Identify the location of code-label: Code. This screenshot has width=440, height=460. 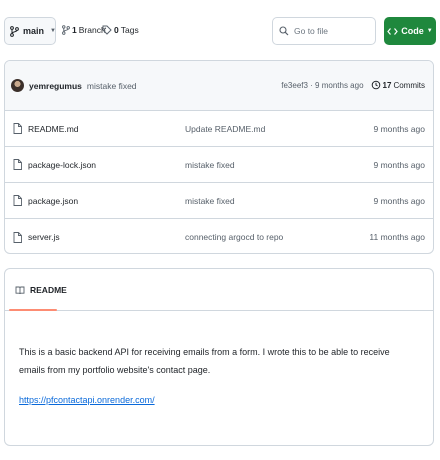
(412, 31).